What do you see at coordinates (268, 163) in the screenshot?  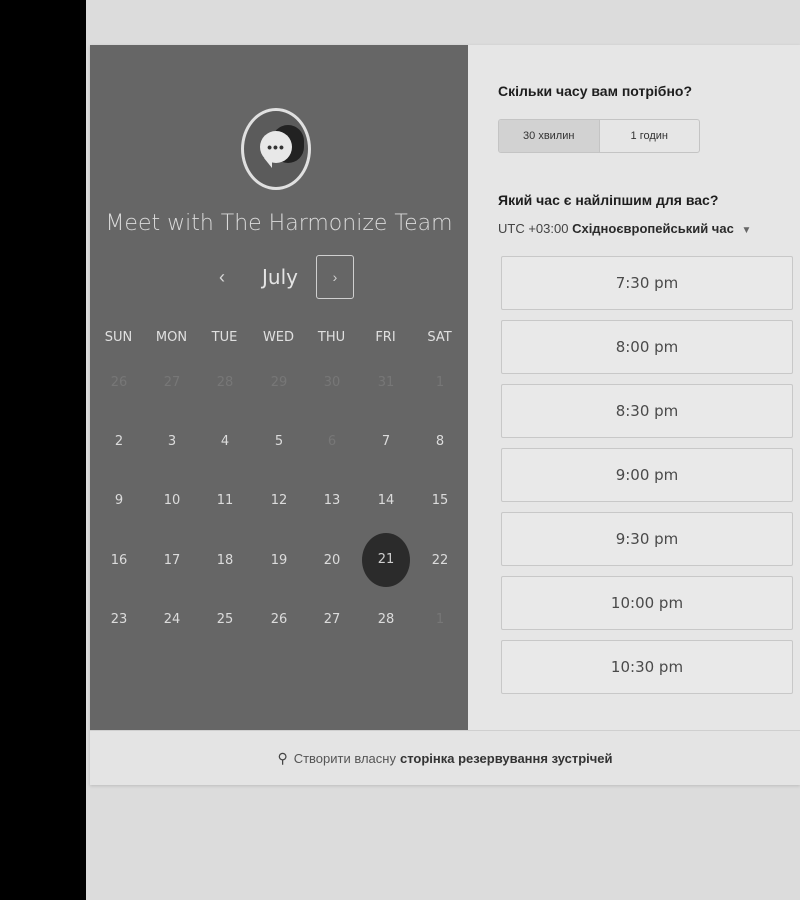 I see `bubble-tail` at bounding box center [268, 163].